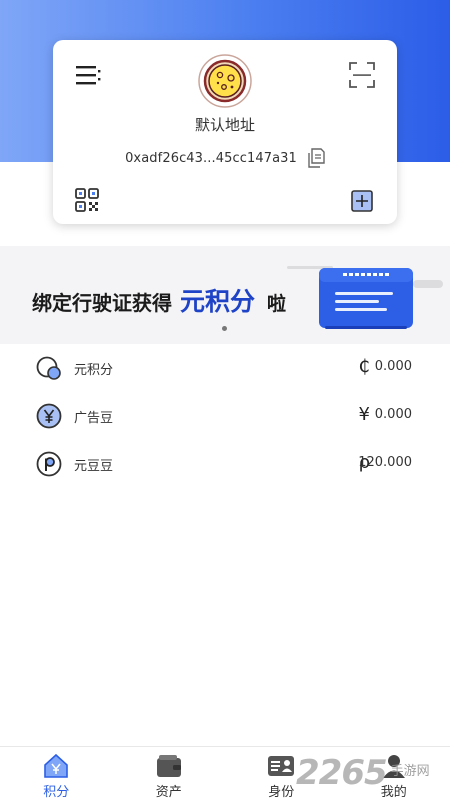 The width and height of the screenshot is (450, 800). What do you see at coordinates (281, 792) in the screenshot?
I see `nav-label: 身份` at bounding box center [281, 792].